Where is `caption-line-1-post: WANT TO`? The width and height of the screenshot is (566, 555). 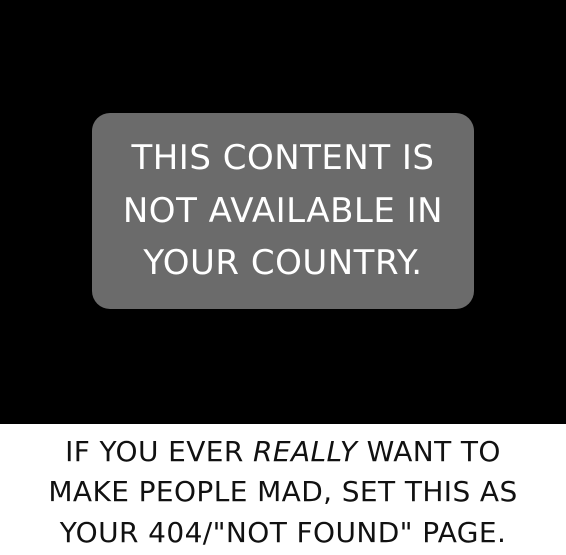 caption-line-1-post: WANT TO is located at coordinates (429, 451).